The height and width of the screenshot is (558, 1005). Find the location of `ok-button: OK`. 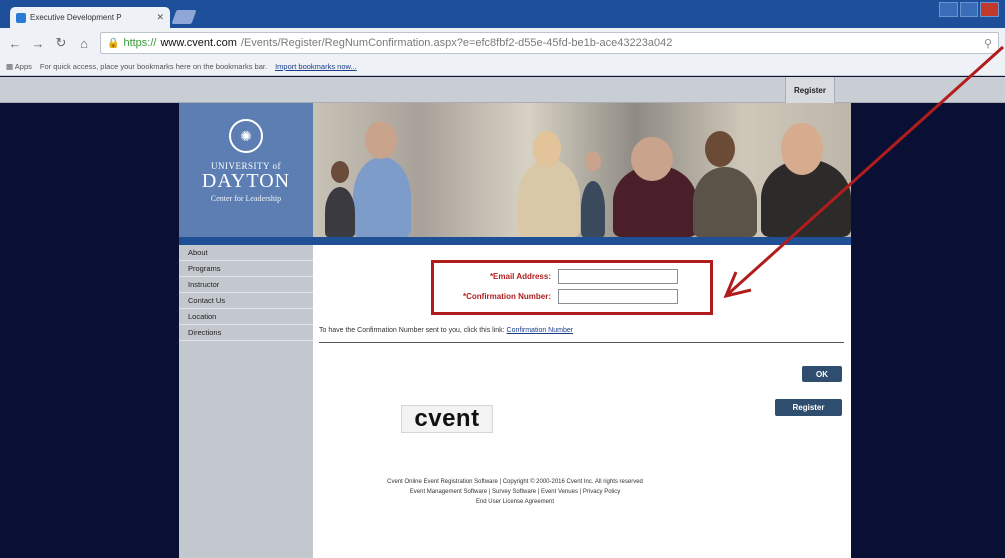

ok-button: OK is located at coordinates (822, 374).